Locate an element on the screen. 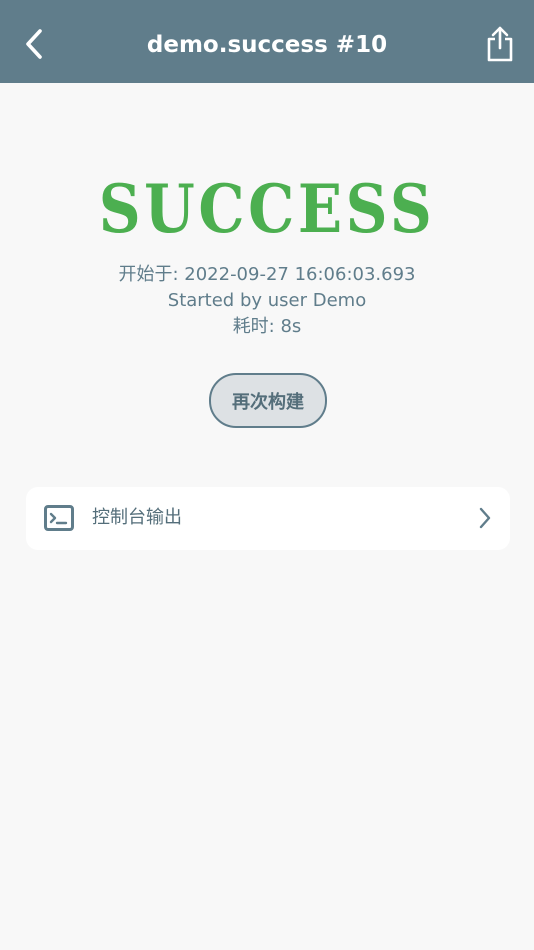 The image size is (534, 950). build-duration: 耗时: 8s is located at coordinates (267, 326).